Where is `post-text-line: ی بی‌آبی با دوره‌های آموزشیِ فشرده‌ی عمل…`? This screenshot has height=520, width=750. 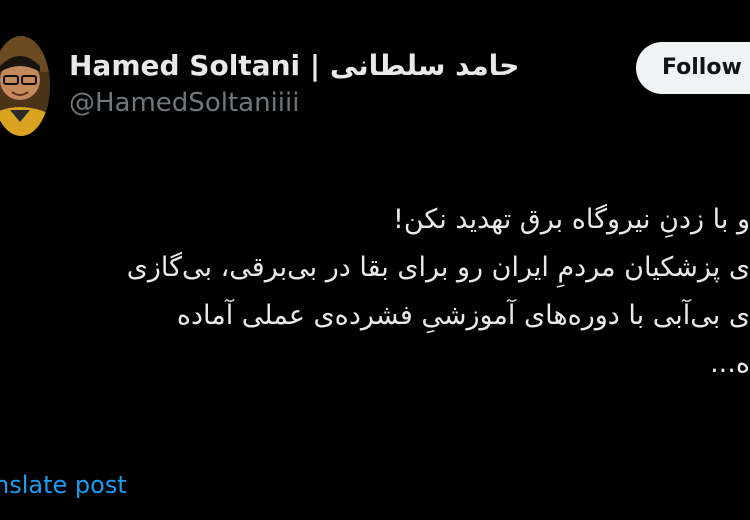
post-text-line: ی بی‌آبی با دوره‌های آموزشیِ فشرده‌ی عمل… is located at coordinates (463, 315).